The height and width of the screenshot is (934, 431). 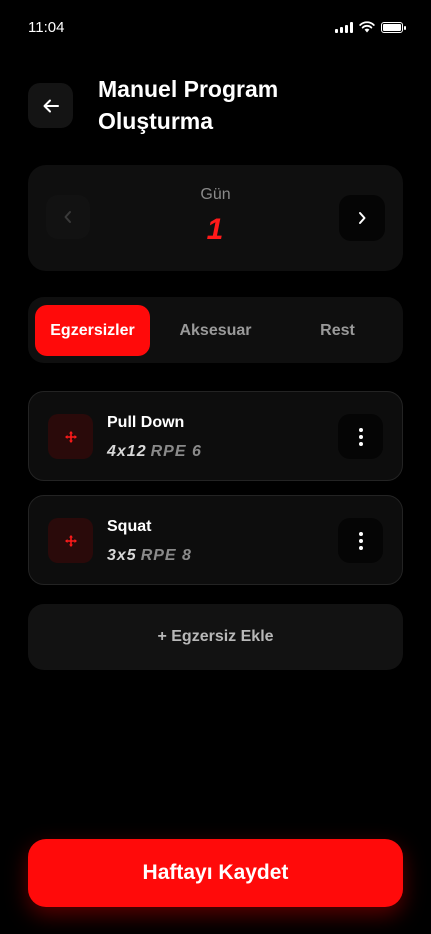 What do you see at coordinates (215, 218) in the screenshot?
I see `day-selector: Gün 1` at bounding box center [215, 218].